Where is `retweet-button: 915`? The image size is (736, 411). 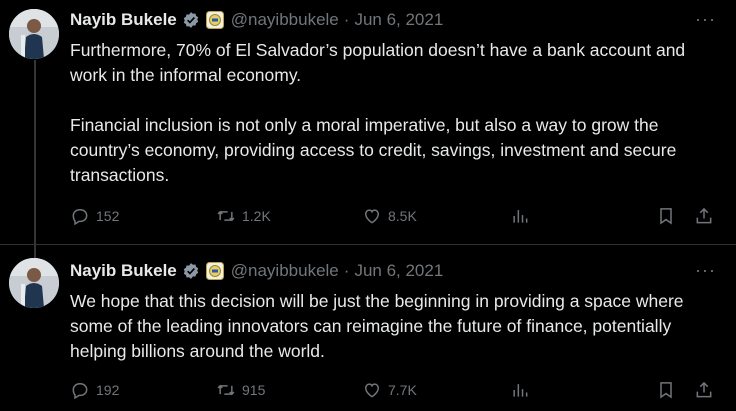 retweet-button: 915 is located at coordinates (240, 390).